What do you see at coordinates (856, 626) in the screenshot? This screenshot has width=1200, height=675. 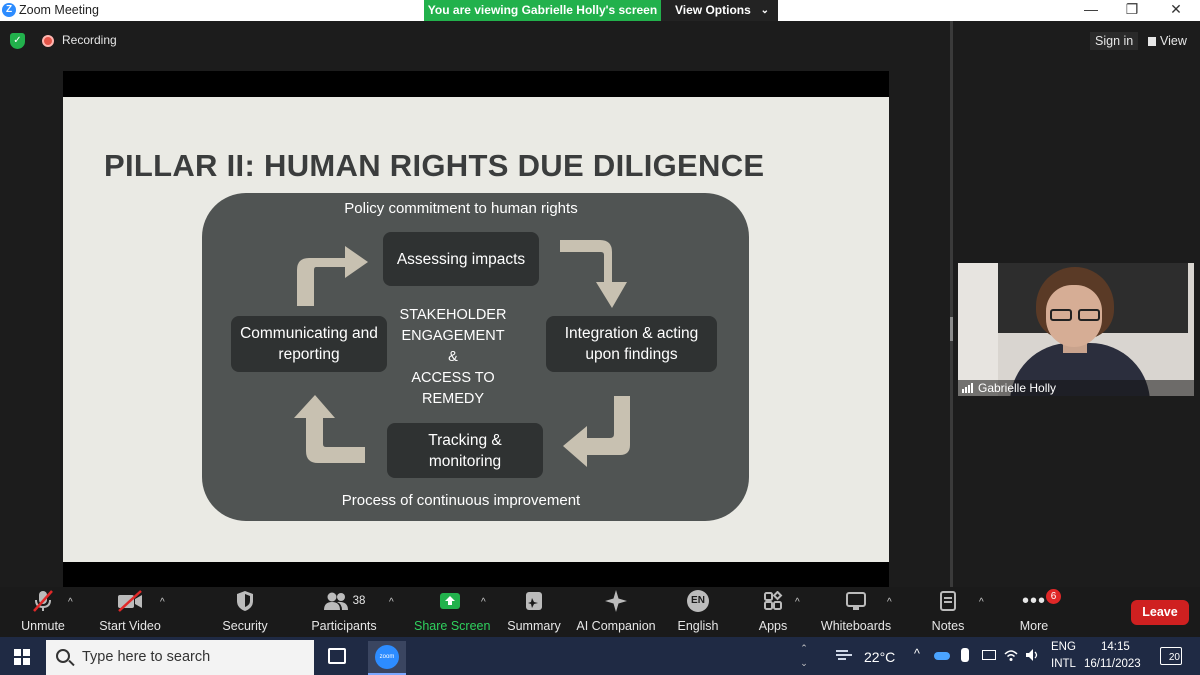 I see `whiteboards-label: Whiteboards` at bounding box center [856, 626].